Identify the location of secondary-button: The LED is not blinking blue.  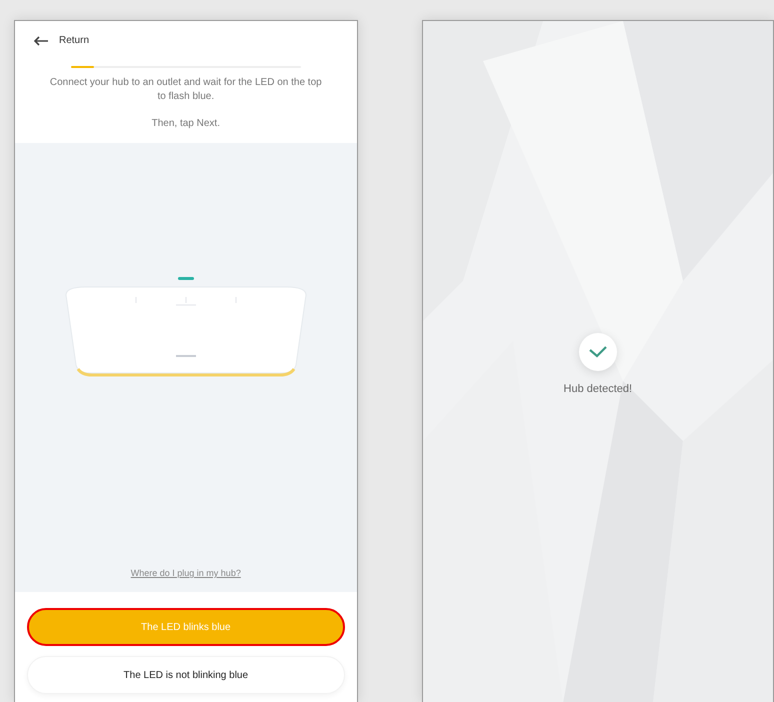
(186, 675).